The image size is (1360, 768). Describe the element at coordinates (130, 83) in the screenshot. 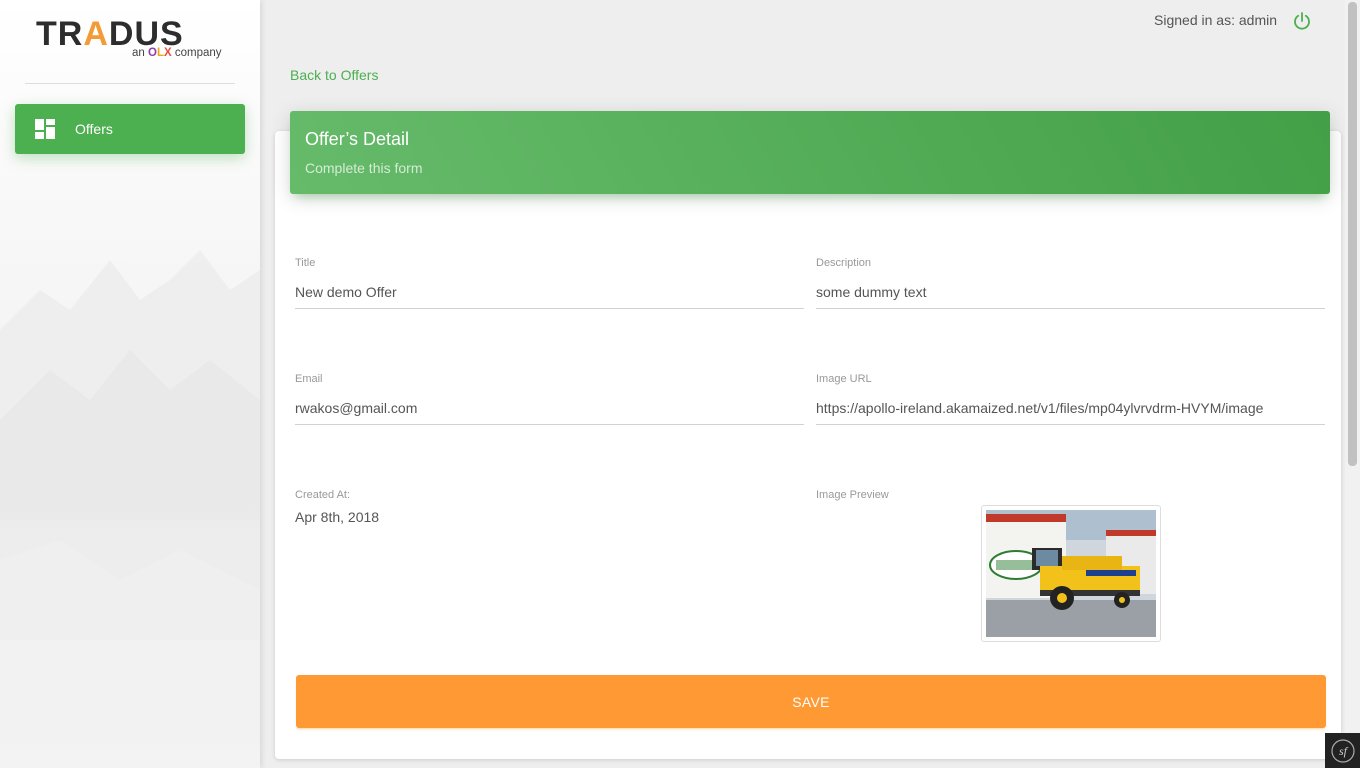

I see `sidebar-divider` at that location.